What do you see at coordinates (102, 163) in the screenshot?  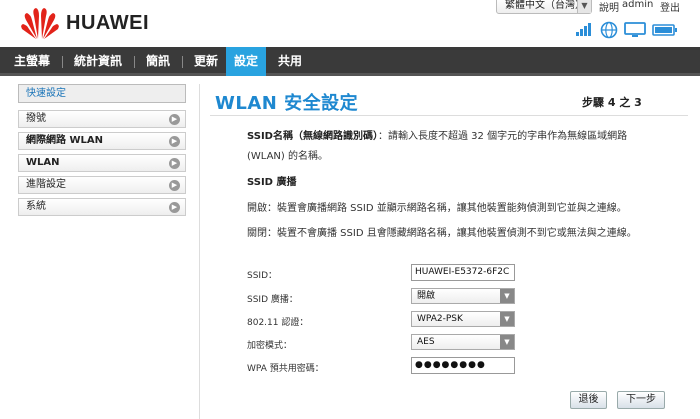 I see `sidebar-item-wlan: WLAN ▶` at bounding box center [102, 163].